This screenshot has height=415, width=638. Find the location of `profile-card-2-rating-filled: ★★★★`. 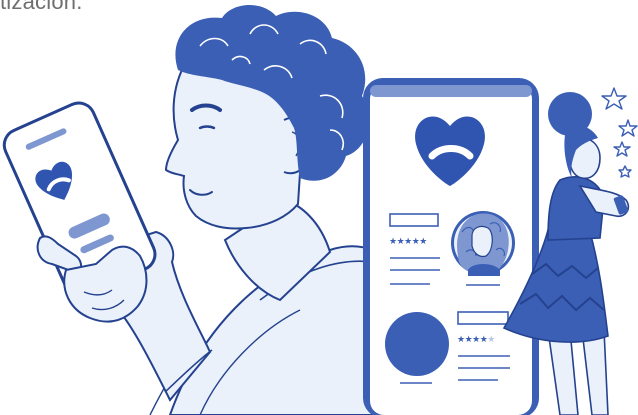

profile-card-2-rating-filled: ★★★★ is located at coordinates (472, 340).